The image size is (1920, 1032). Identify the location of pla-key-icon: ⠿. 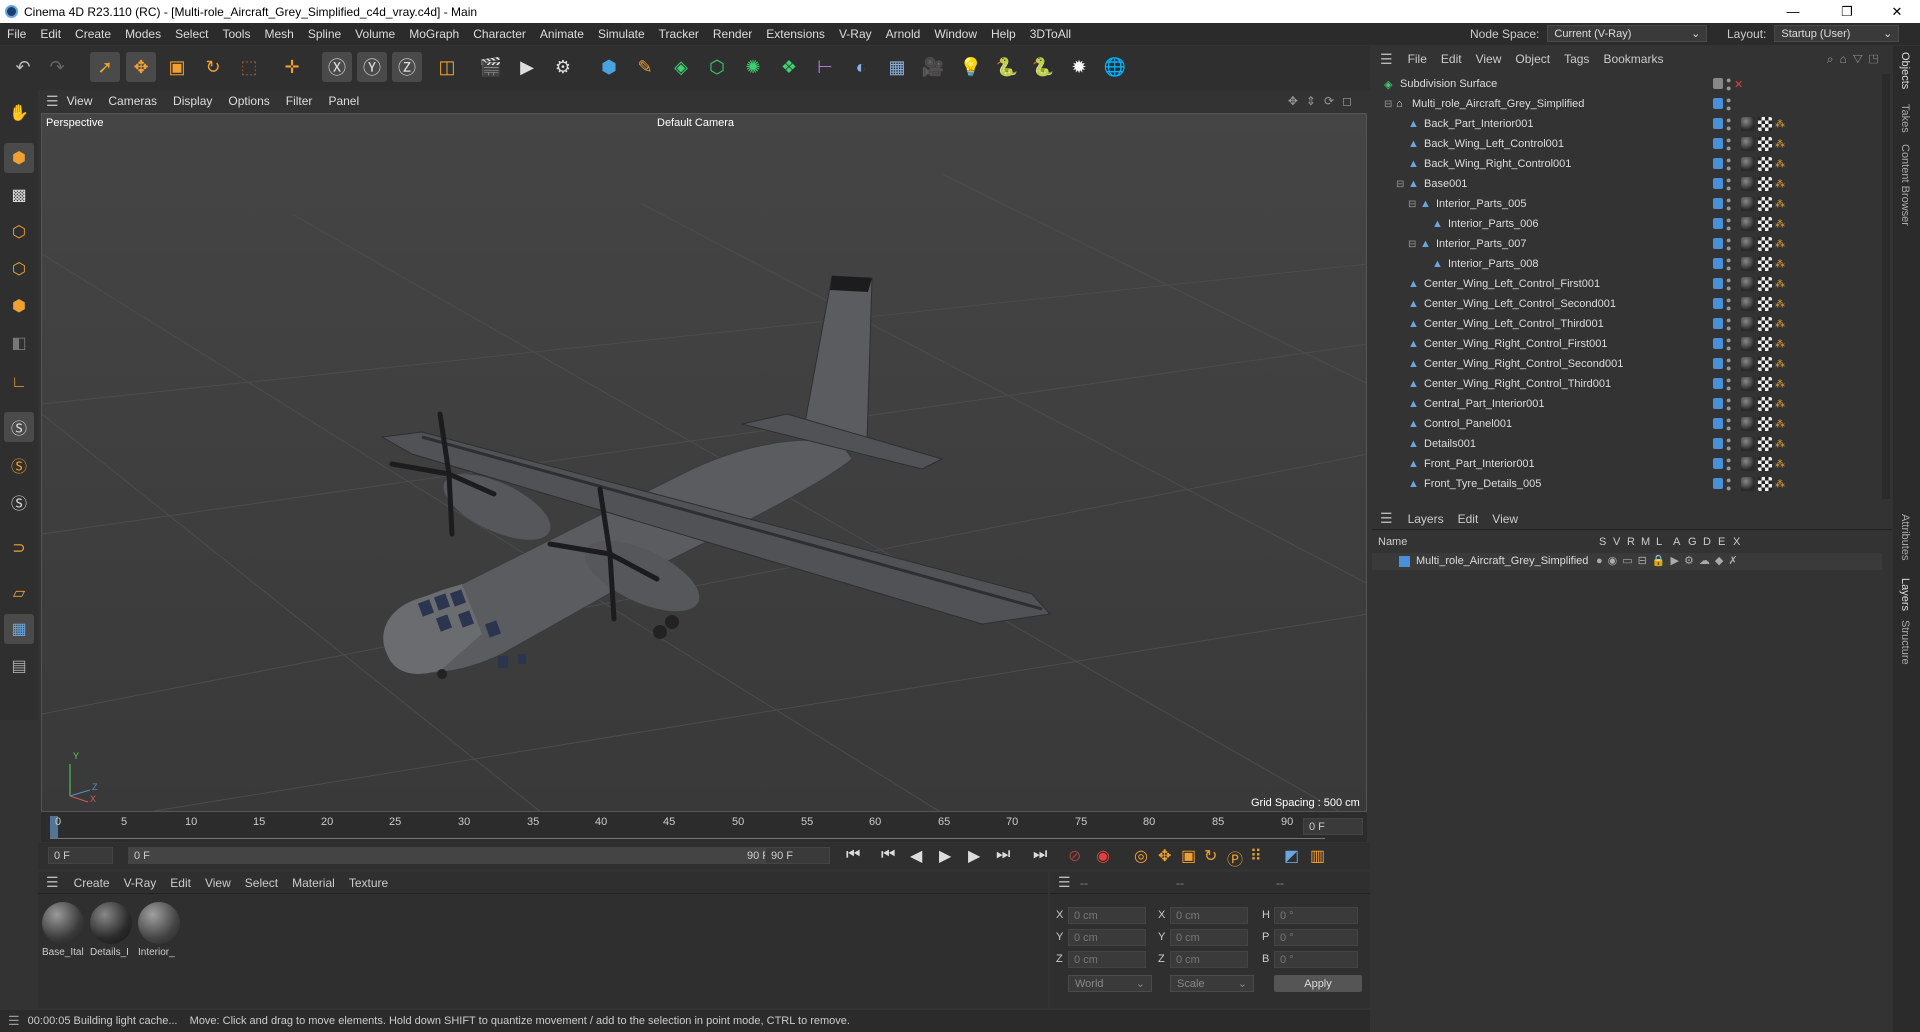
(1256, 856).